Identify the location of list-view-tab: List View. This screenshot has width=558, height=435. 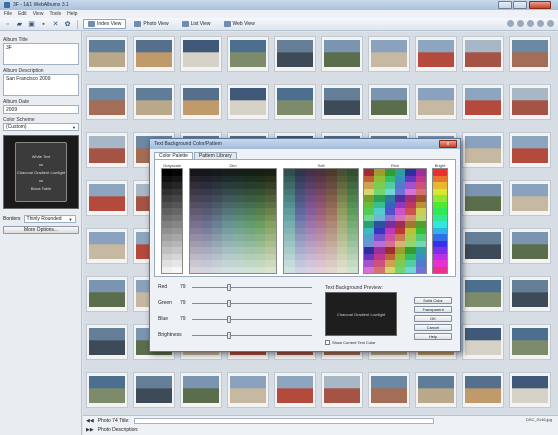
(196, 24).